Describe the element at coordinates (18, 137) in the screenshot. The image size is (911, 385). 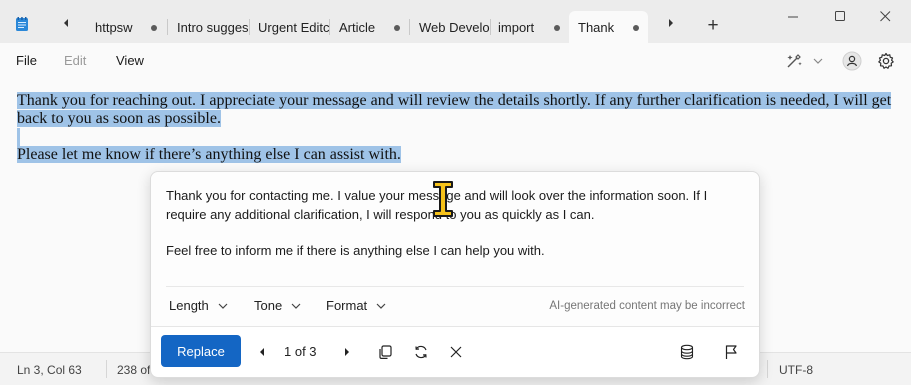
I see `selected-blank-line` at that location.